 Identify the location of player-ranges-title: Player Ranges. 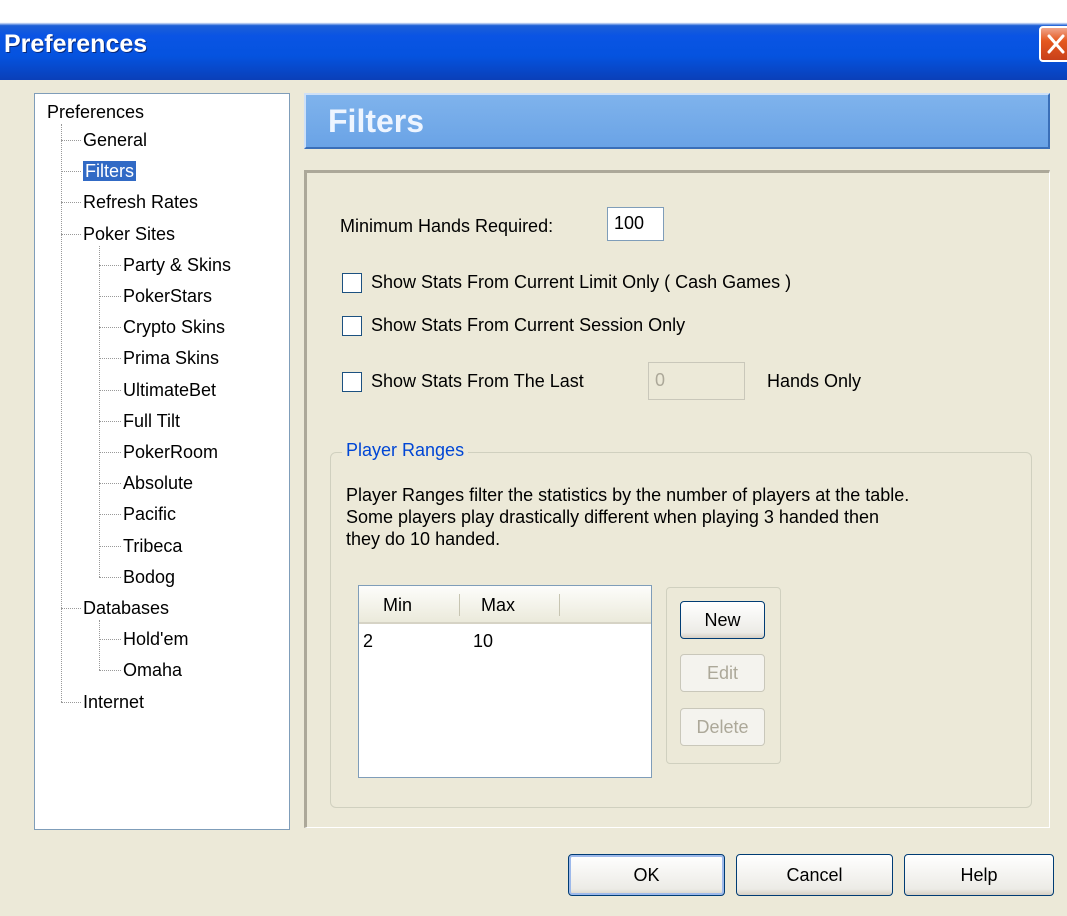
(405, 450).